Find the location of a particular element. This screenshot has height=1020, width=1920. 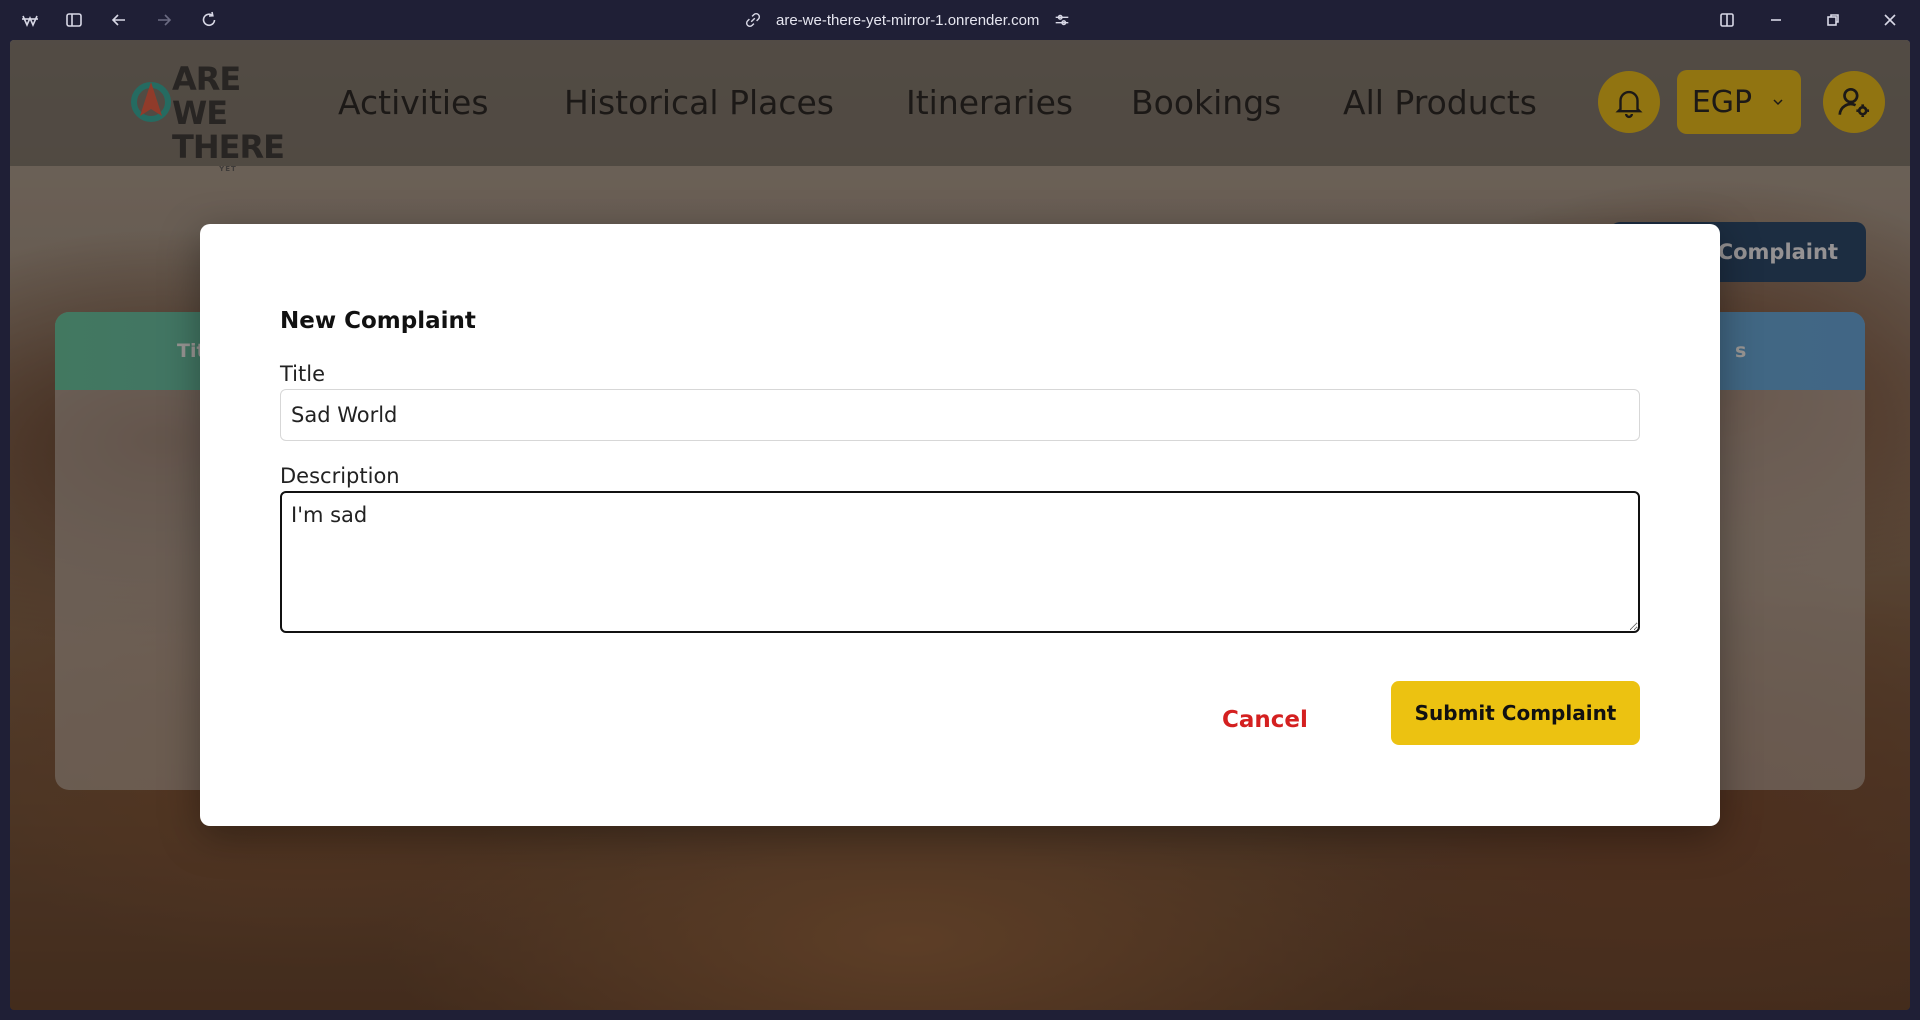

site-settings-icon is located at coordinates (1062, 20).